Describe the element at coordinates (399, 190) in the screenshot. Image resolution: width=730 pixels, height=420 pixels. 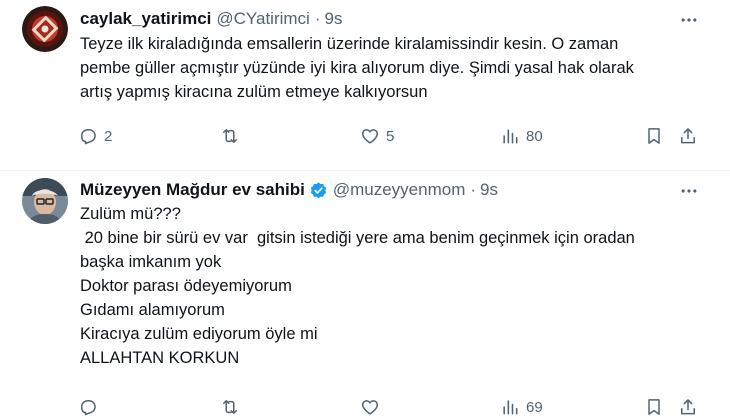
I see `user-handle: @muzeyyenmom` at that location.